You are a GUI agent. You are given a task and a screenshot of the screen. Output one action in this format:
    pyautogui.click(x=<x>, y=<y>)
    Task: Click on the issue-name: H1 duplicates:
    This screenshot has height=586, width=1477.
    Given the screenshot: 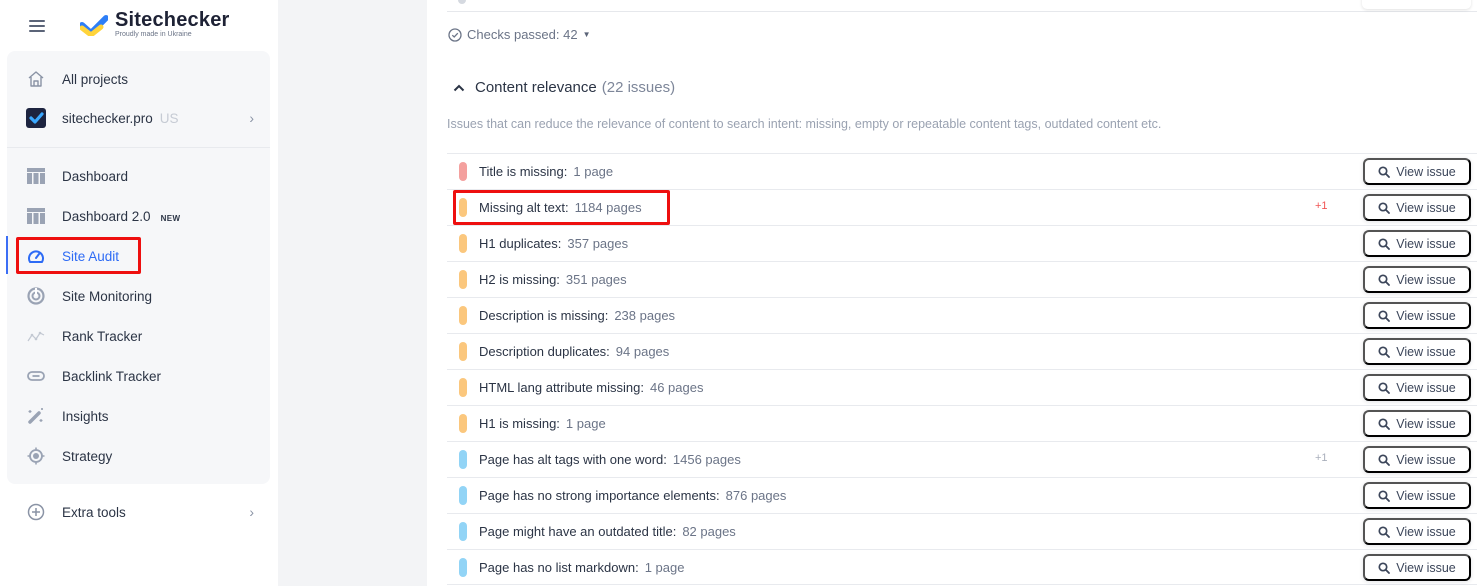 What is the action you would take?
    pyautogui.click(x=520, y=243)
    